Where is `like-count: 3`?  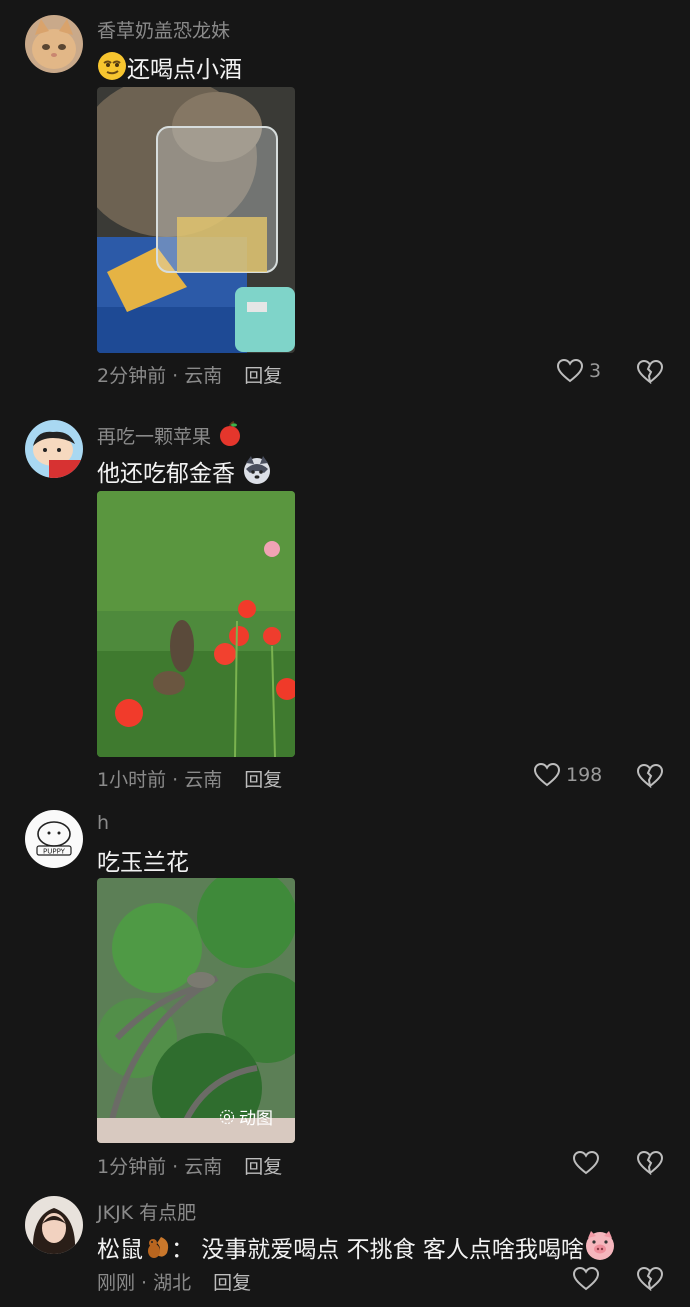 like-count: 3 is located at coordinates (595, 371).